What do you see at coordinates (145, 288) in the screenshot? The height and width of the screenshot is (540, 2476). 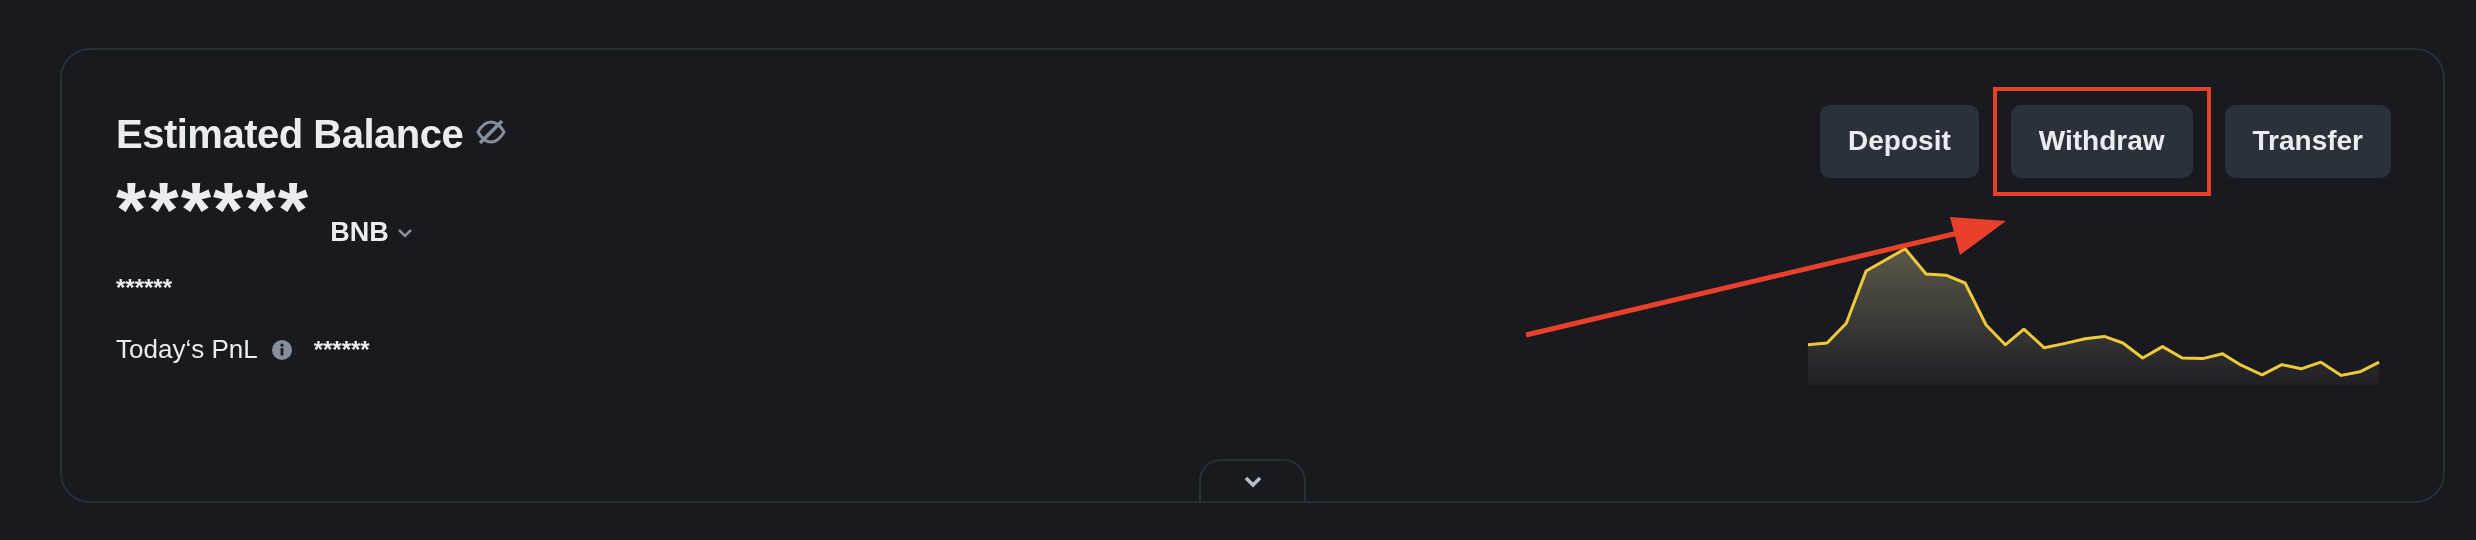 I see `secondary-amount: ******` at bounding box center [145, 288].